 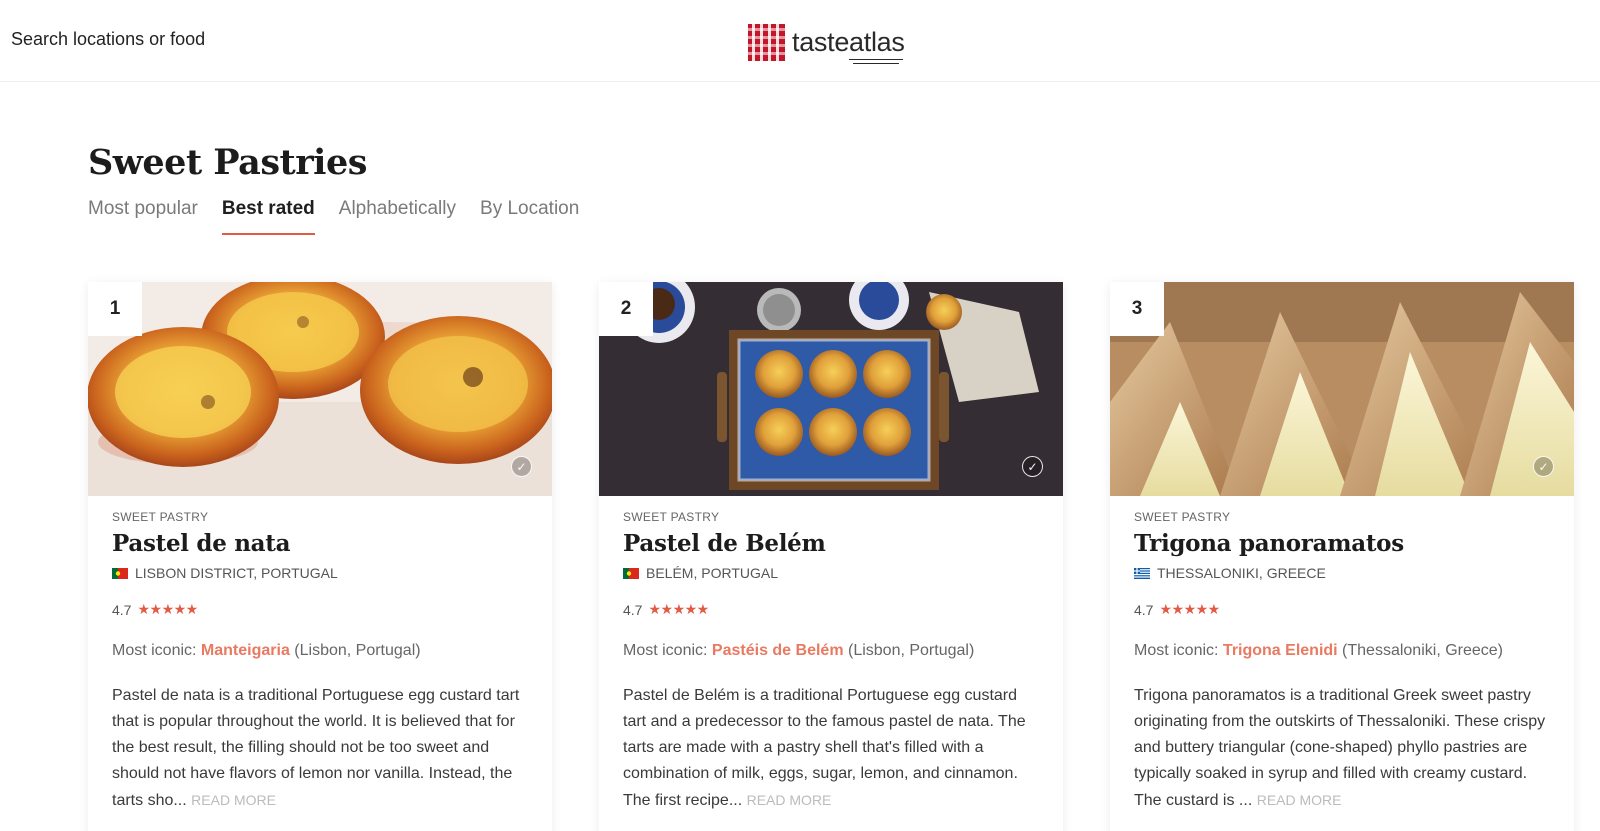 What do you see at coordinates (143, 216) in the screenshot?
I see `tab-most-popular: Most popular` at bounding box center [143, 216].